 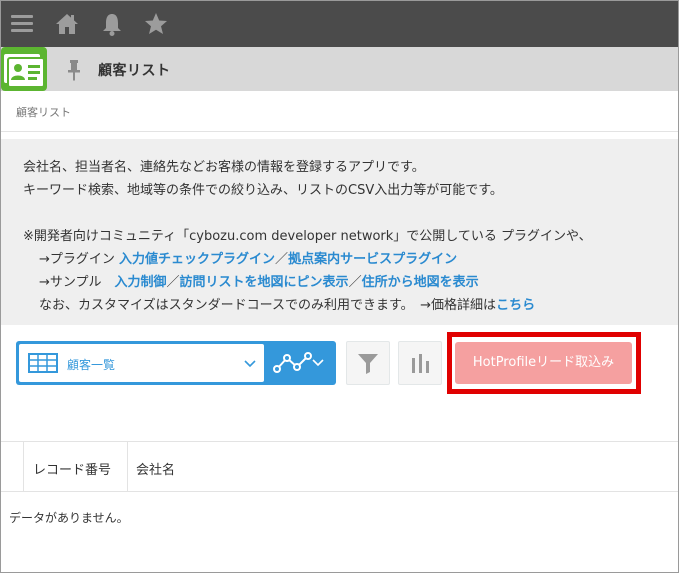 What do you see at coordinates (372, 259) in the screenshot?
I see `location-guide-plugin-link: 拠点案内サービスプラグイン` at bounding box center [372, 259].